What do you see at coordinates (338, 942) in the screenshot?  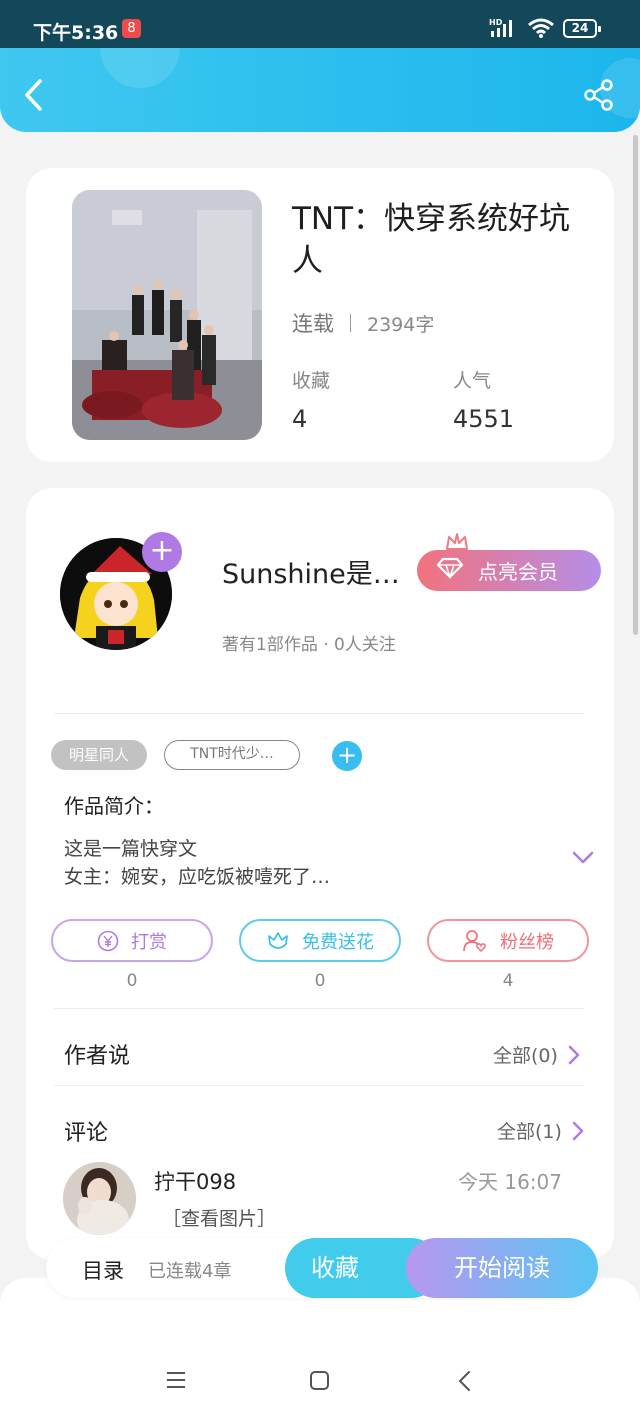 I see `send-flower-label: 免费送花` at bounding box center [338, 942].